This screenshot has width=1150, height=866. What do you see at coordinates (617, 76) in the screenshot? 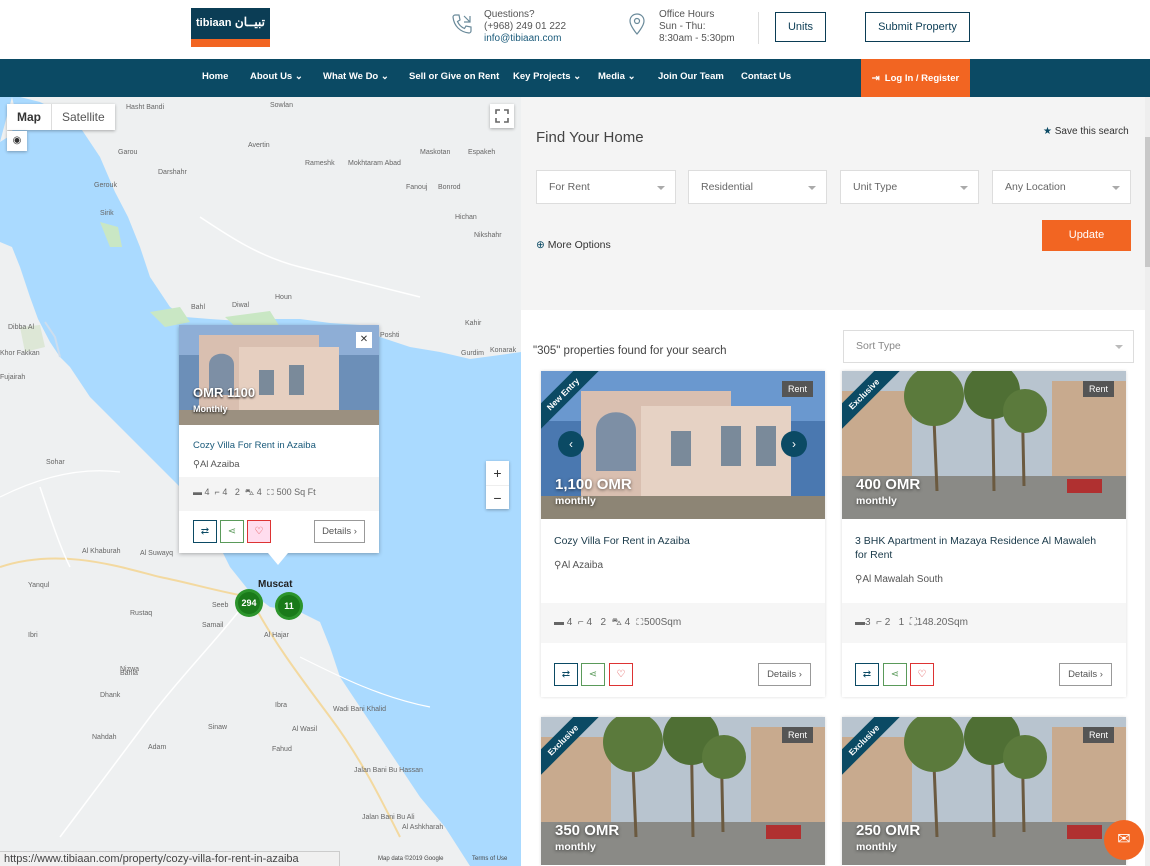
I see `nav-media: Media ⌄` at bounding box center [617, 76].